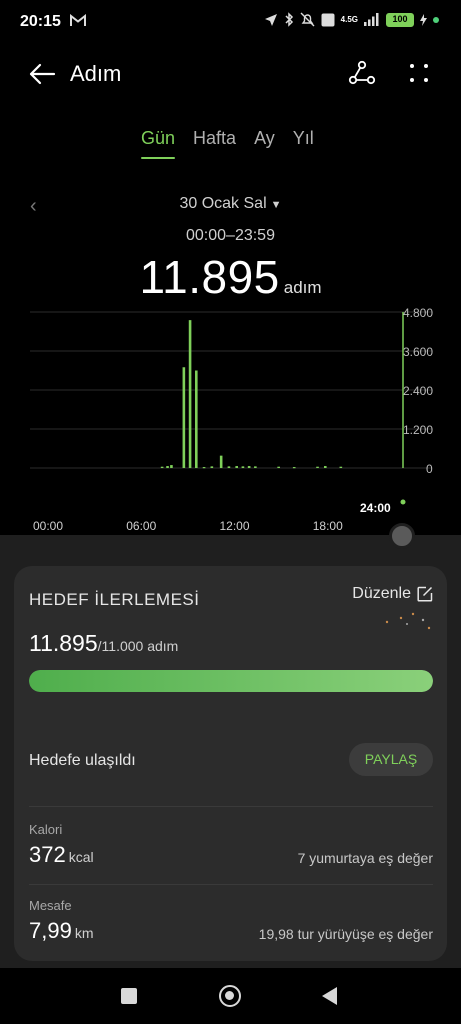  I want to click on goal-progress-fill, so click(231, 681).